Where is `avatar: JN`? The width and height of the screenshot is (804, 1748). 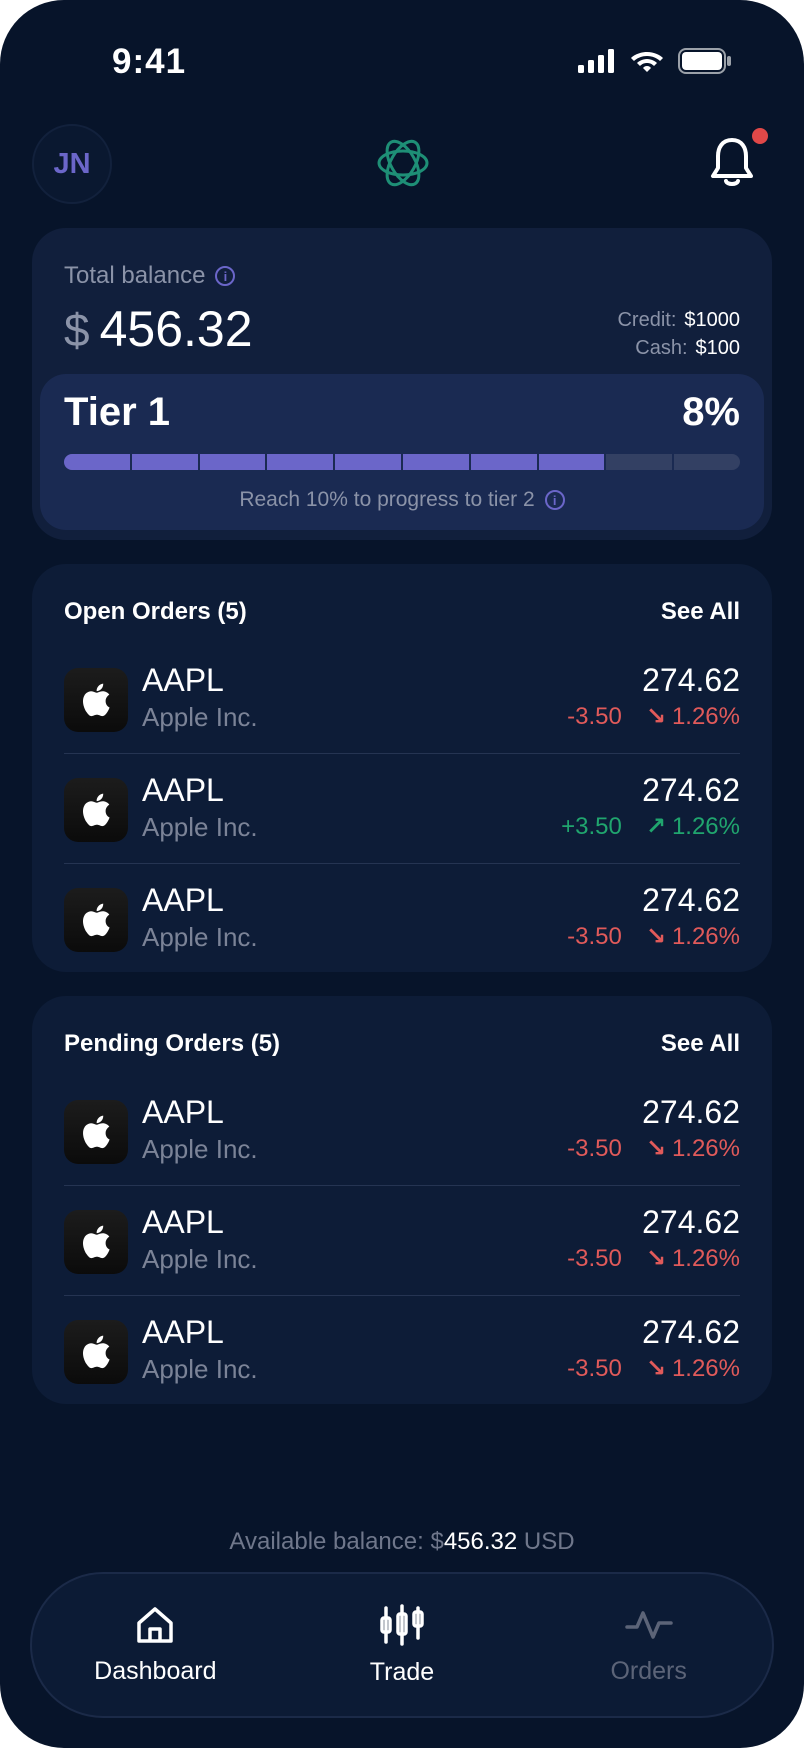
avatar: JN is located at coordinates (72, 164).